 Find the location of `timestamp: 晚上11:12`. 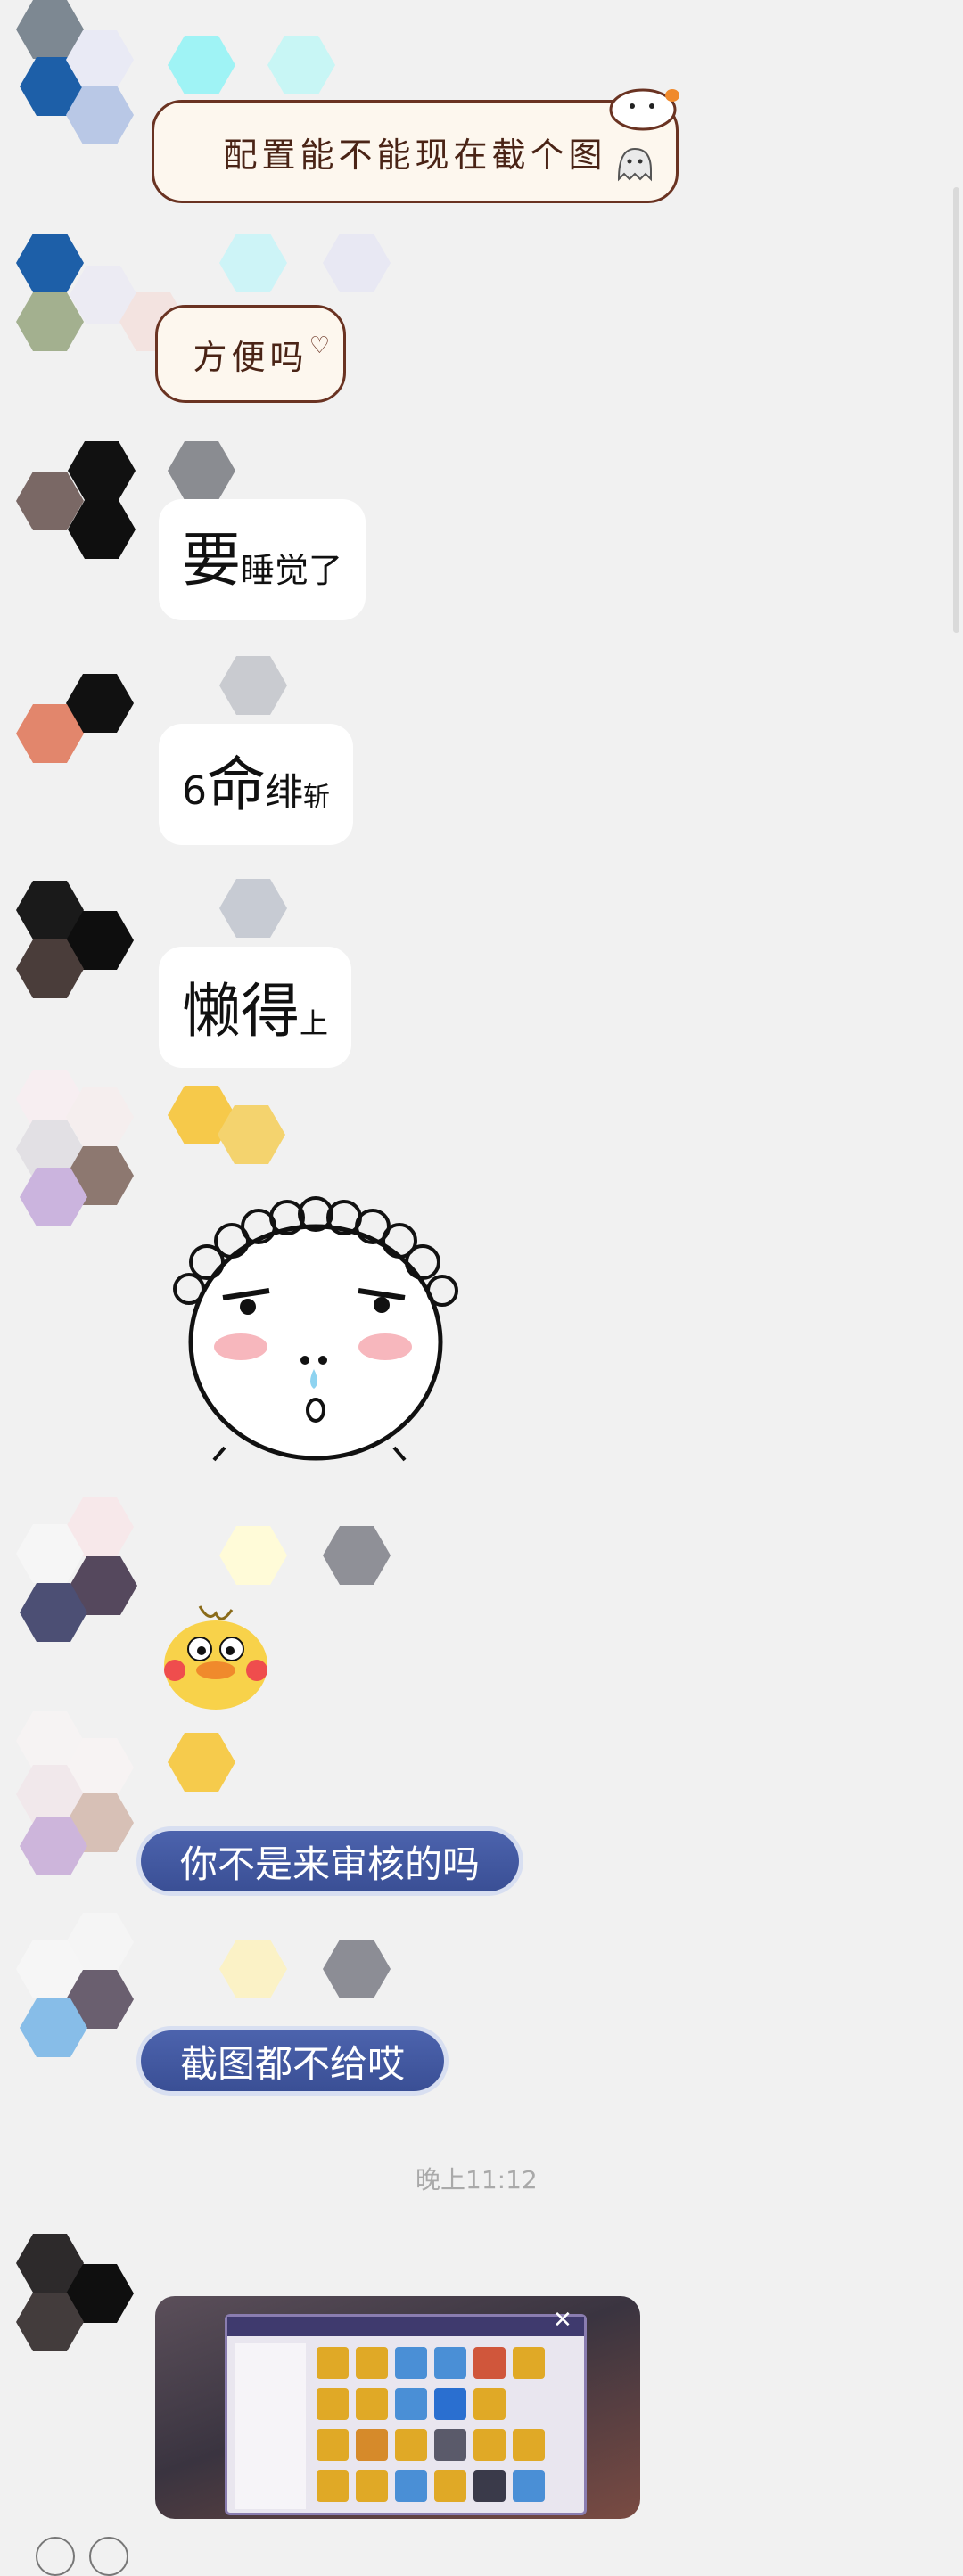

timestamp: 晚上11:12 is located at coordinates (477, 2180).